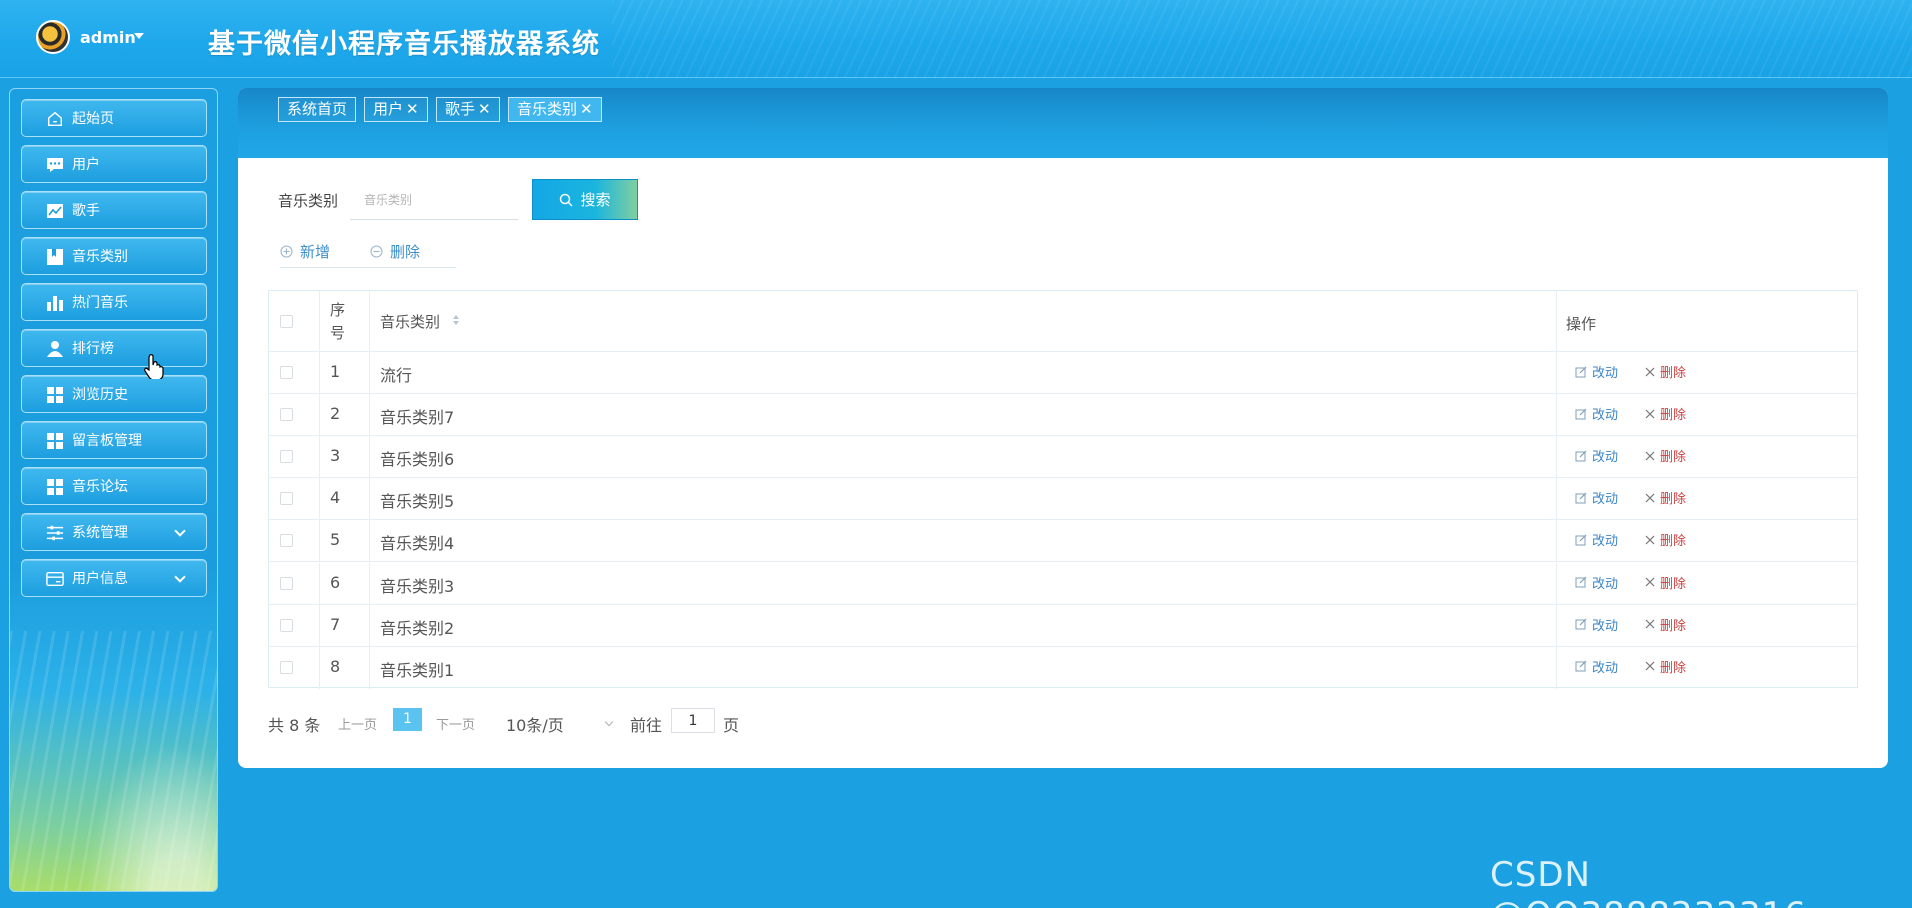 This screenshot has height=908, width=1912. I want to click on header-name-cell: 音乐类别, so click(963, 321).